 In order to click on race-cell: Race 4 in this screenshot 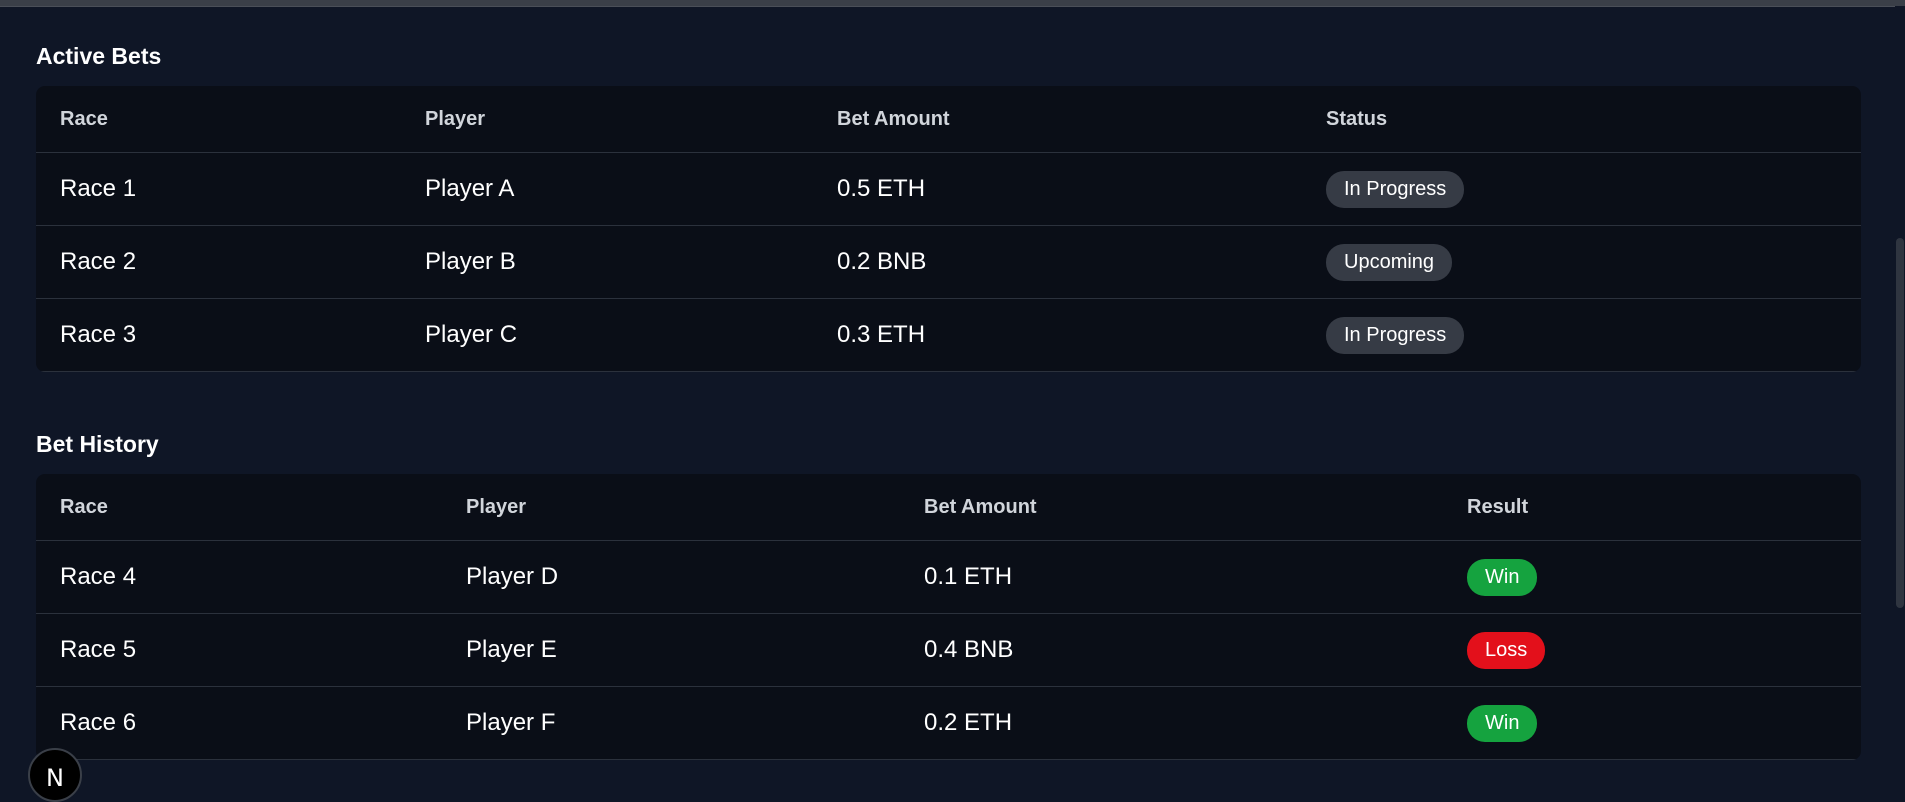, I will do `click(239, 577)`.